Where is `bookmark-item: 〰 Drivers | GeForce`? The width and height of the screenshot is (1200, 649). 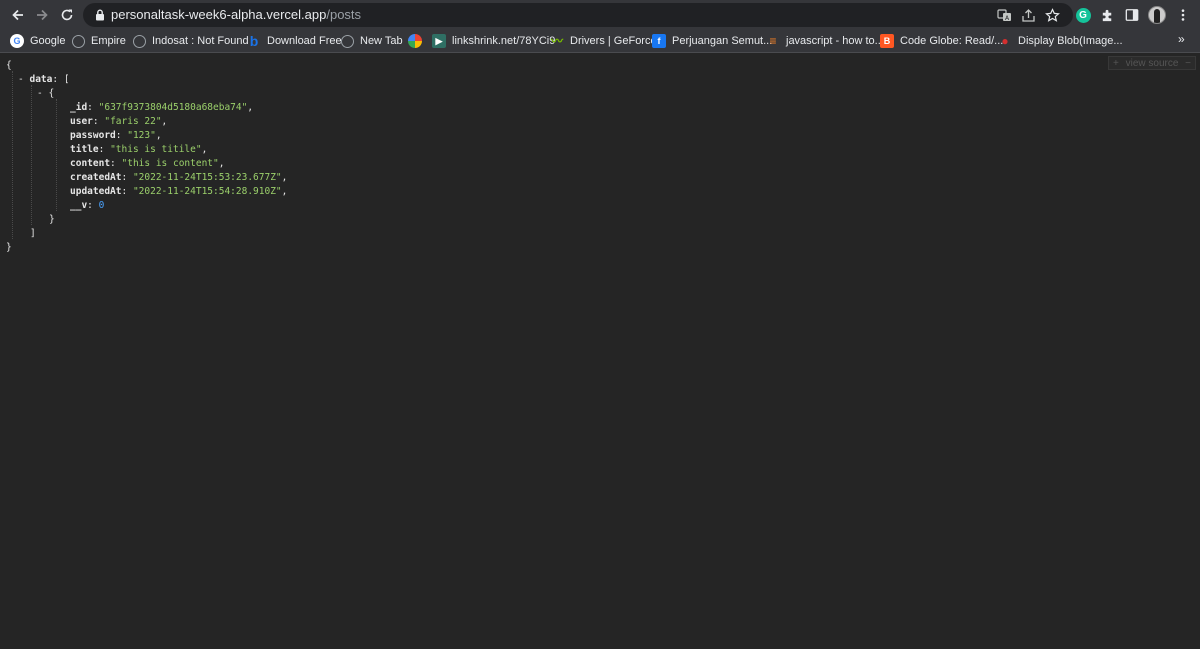
bookmark-item: 〰 Drivers | GeForce is located at coordinates (603, 41).